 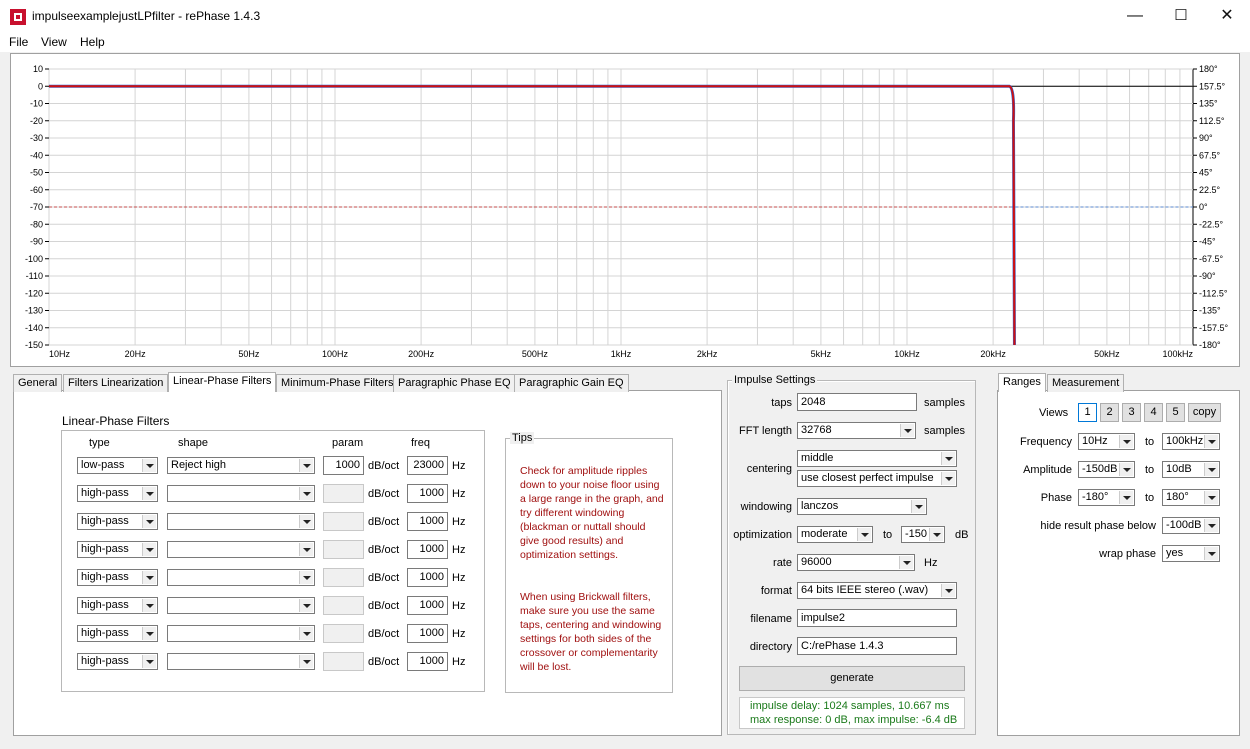 I want to click on optimization-db-select: -150, so click(x=923, y=534).